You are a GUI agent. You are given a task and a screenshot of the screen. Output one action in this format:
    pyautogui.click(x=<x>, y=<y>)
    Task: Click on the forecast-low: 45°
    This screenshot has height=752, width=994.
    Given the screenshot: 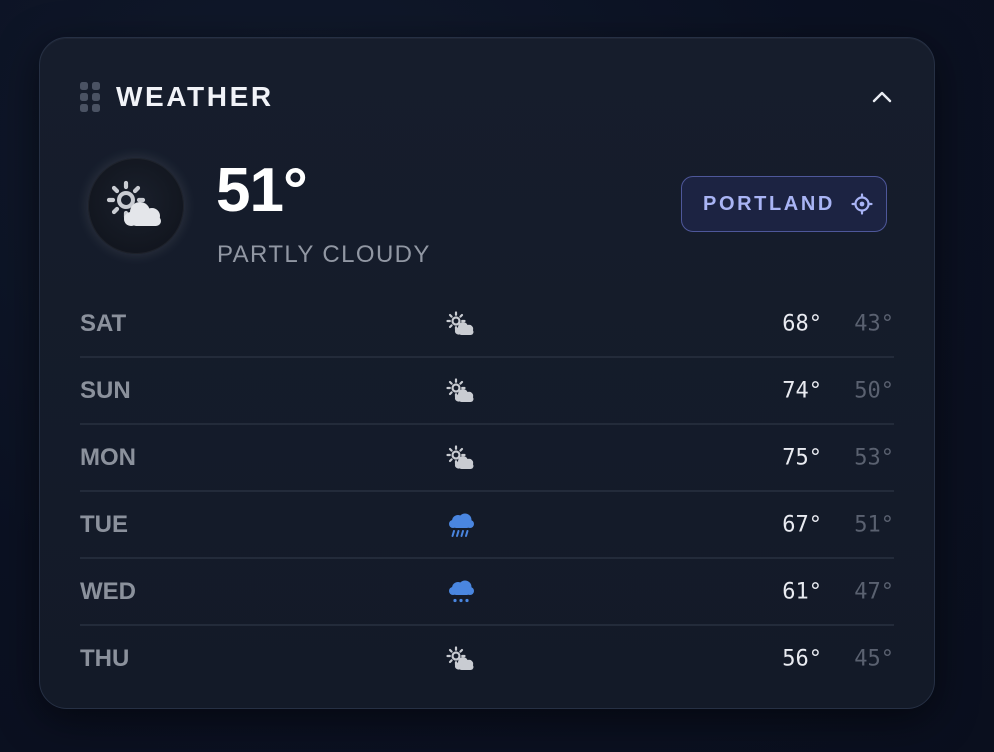 What is the action you would take?
    pyautogui.click(x=874, y=658)
    